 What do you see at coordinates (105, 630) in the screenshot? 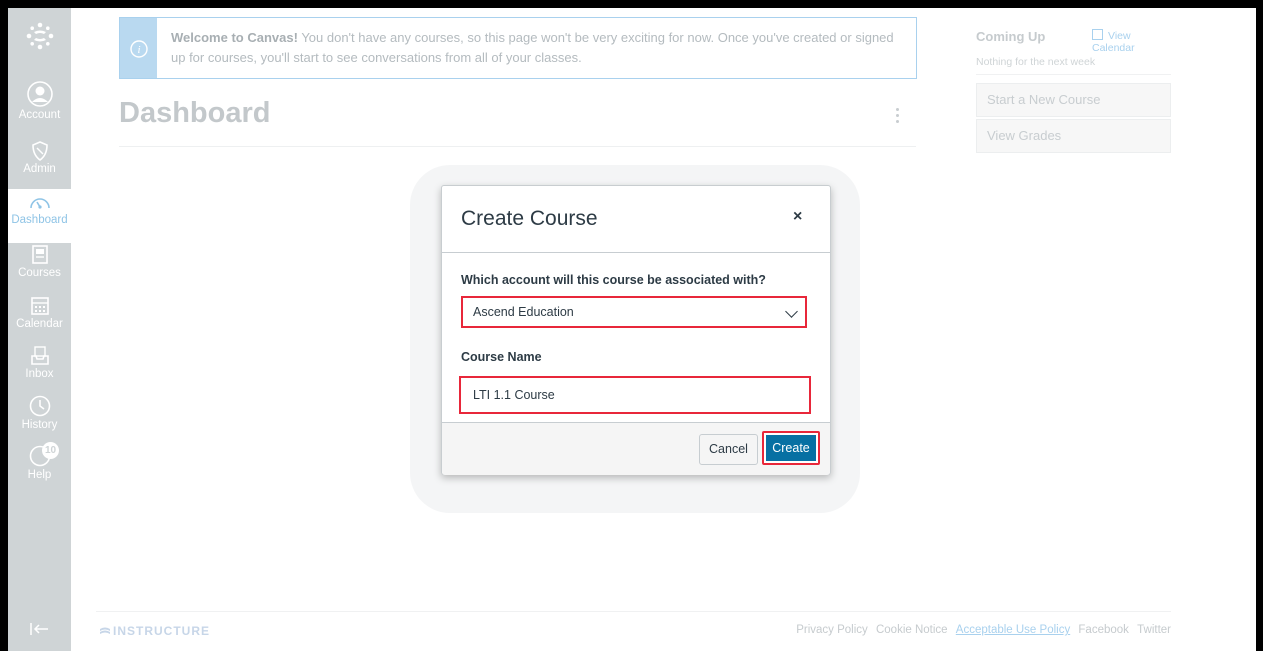
I see `instructure-mark-icon` at bounding box center [105, 630].